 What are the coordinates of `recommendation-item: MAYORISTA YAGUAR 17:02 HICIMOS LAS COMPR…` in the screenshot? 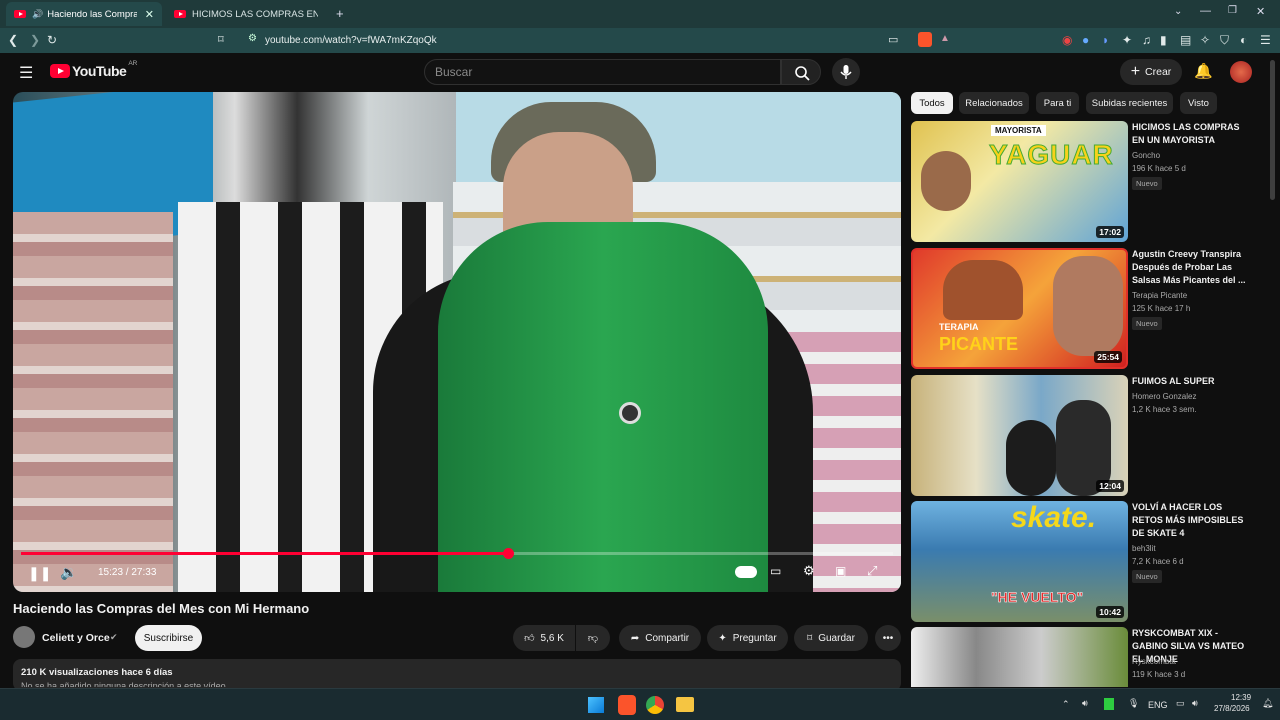 It's located at (1091, 182).